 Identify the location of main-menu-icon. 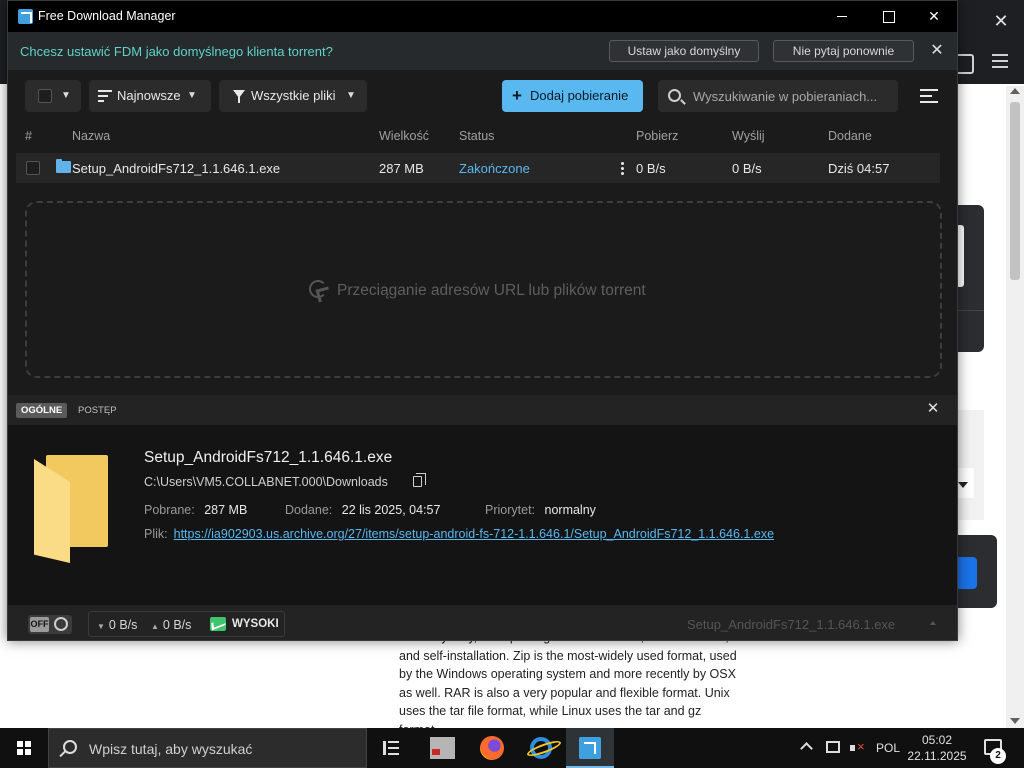
(930, 96).